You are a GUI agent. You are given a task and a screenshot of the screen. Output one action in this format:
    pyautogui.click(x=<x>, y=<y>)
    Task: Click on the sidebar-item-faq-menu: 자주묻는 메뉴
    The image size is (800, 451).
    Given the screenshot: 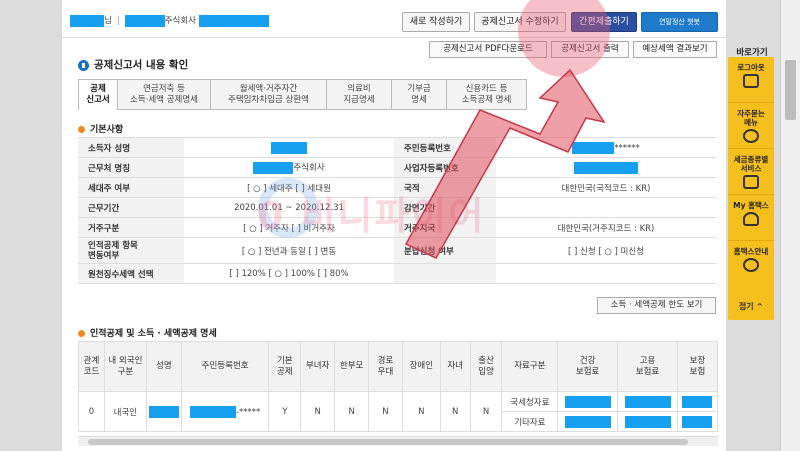 What is the action you would take?
    pyautogui.click(x=751, y=126)
    